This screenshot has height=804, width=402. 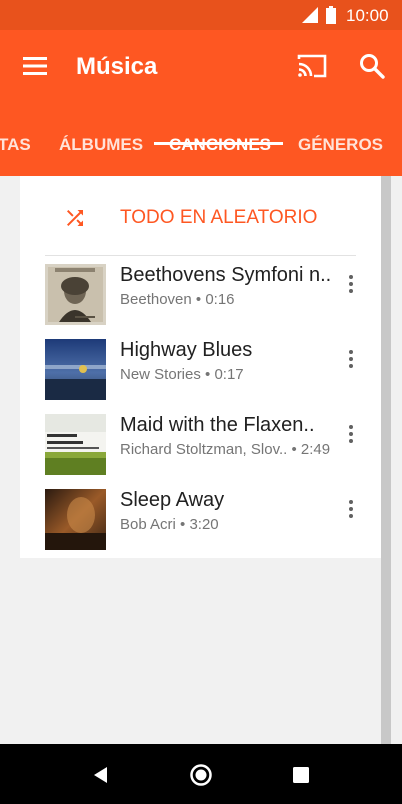 I want to click on status-bar: 10:00, so click(x=201, y=15).